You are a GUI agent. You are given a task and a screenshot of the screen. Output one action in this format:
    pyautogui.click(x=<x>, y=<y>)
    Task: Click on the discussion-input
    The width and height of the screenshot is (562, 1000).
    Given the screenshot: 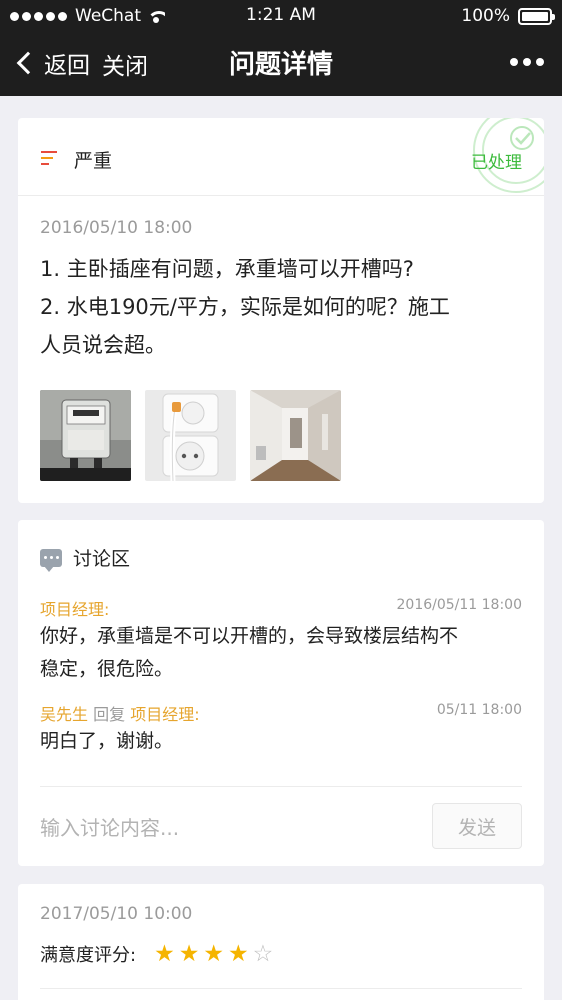 What is the action you would take?
    pyautogui.click(x=225, y=828)
    